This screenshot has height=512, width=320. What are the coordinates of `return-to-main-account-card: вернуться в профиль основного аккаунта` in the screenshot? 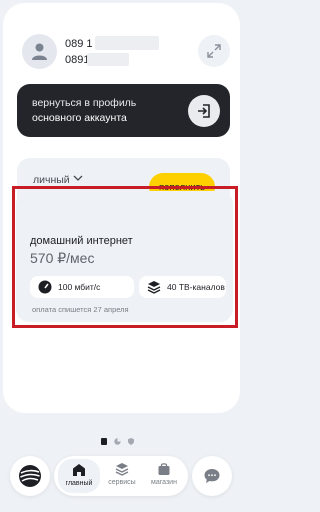 It's located at (123, 110).